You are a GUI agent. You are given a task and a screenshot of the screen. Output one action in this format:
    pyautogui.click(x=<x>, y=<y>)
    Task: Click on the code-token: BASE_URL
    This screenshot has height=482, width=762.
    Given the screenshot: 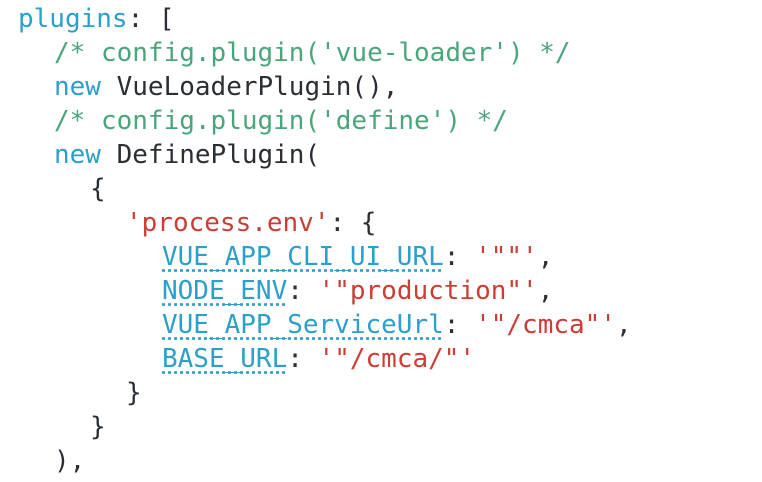 What is the action you would take?
    pyautogui.click(x=225, y=359)
    